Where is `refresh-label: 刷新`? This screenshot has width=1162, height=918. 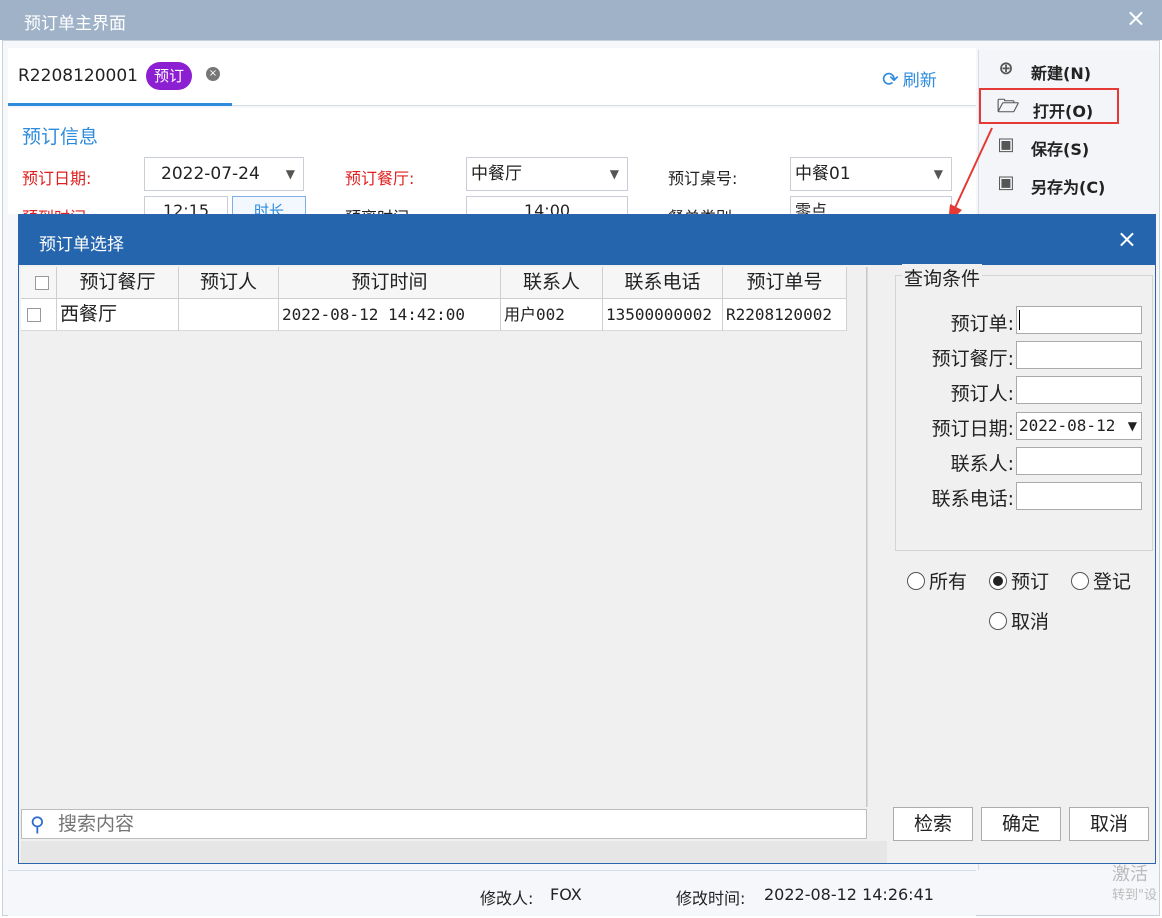 refresh-label: 刷新 is located at coordinates (919, 81).